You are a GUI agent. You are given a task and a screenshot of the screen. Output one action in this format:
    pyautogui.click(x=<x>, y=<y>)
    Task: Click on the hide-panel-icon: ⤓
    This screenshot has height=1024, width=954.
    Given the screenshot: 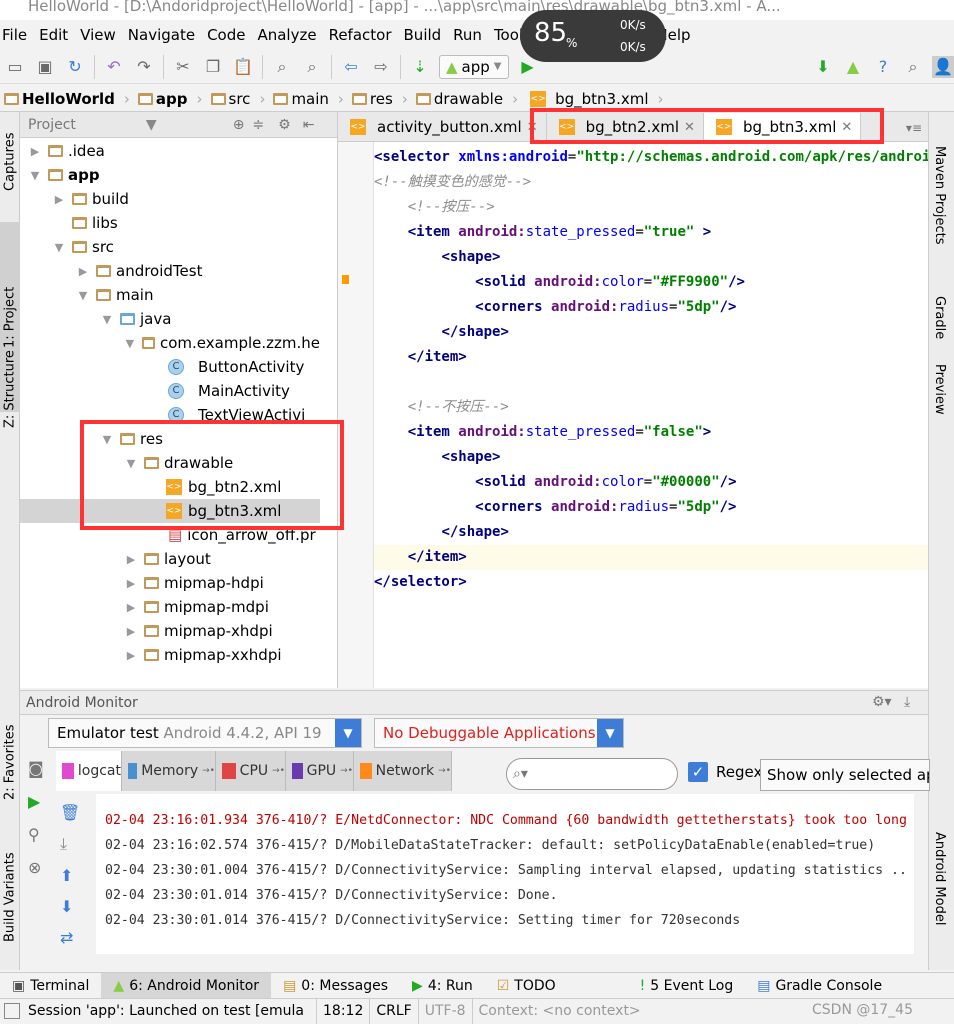 What is the action you would take?
    pyautogui.click(x=907, y=702)
    